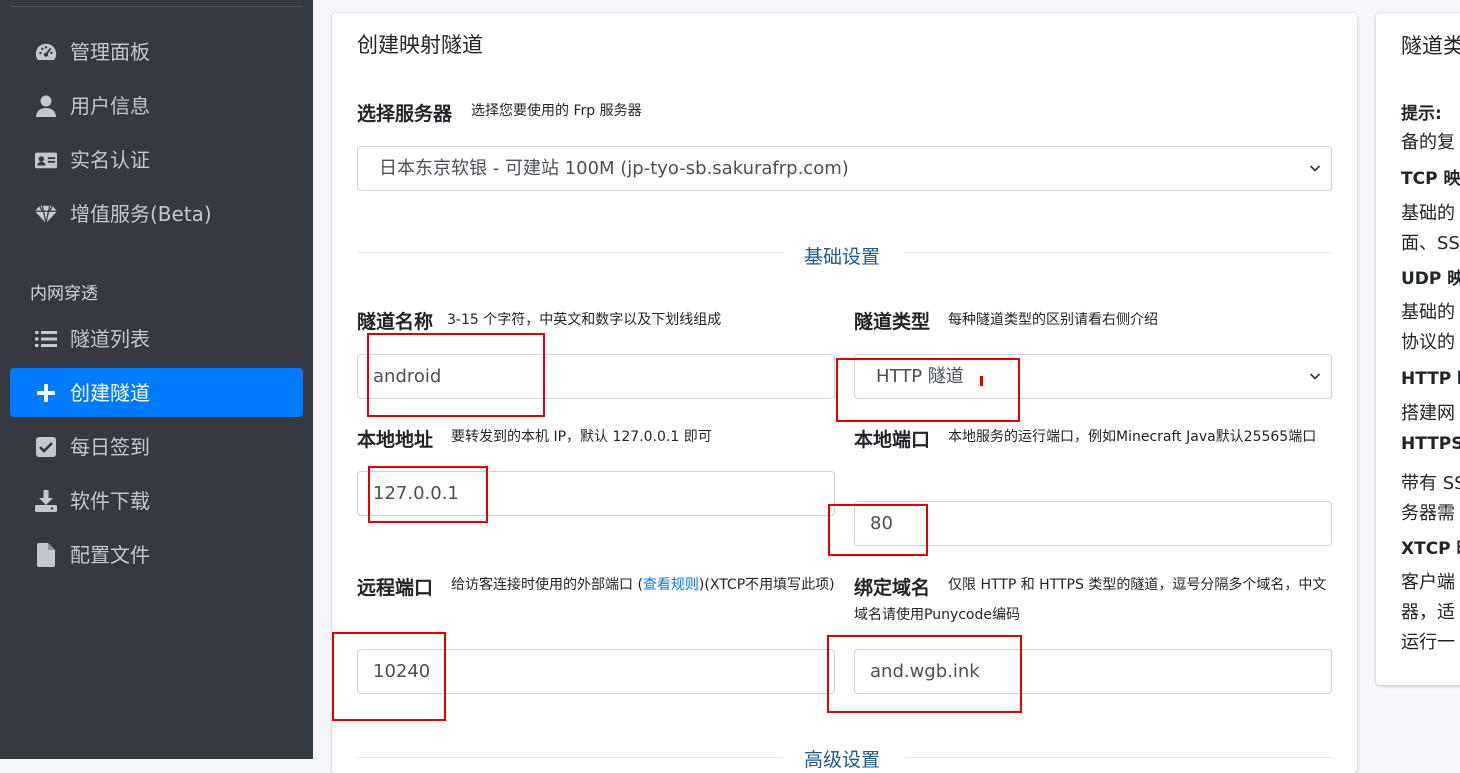  What do you see at coordinates (156, 554) in the screenshot?
I see `sidebar-item-config-file: 配置文件` at bounding box center [156, 554].